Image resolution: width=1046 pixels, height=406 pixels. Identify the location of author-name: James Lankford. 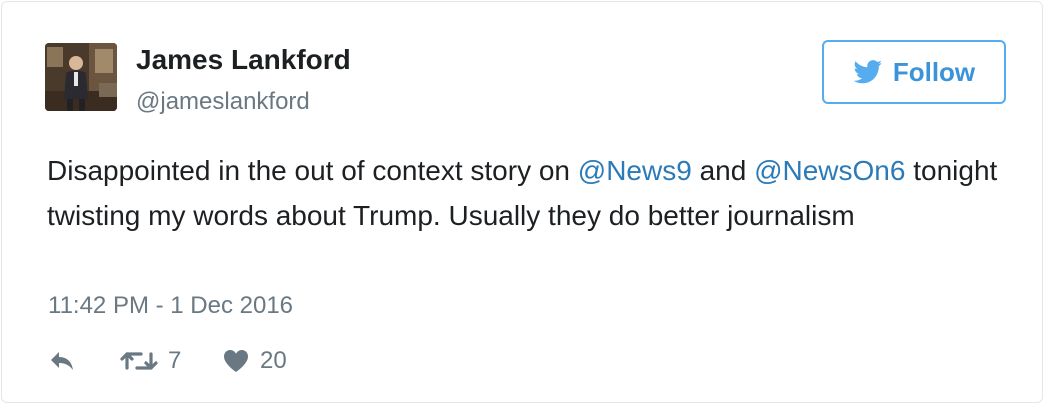
(243, 60).